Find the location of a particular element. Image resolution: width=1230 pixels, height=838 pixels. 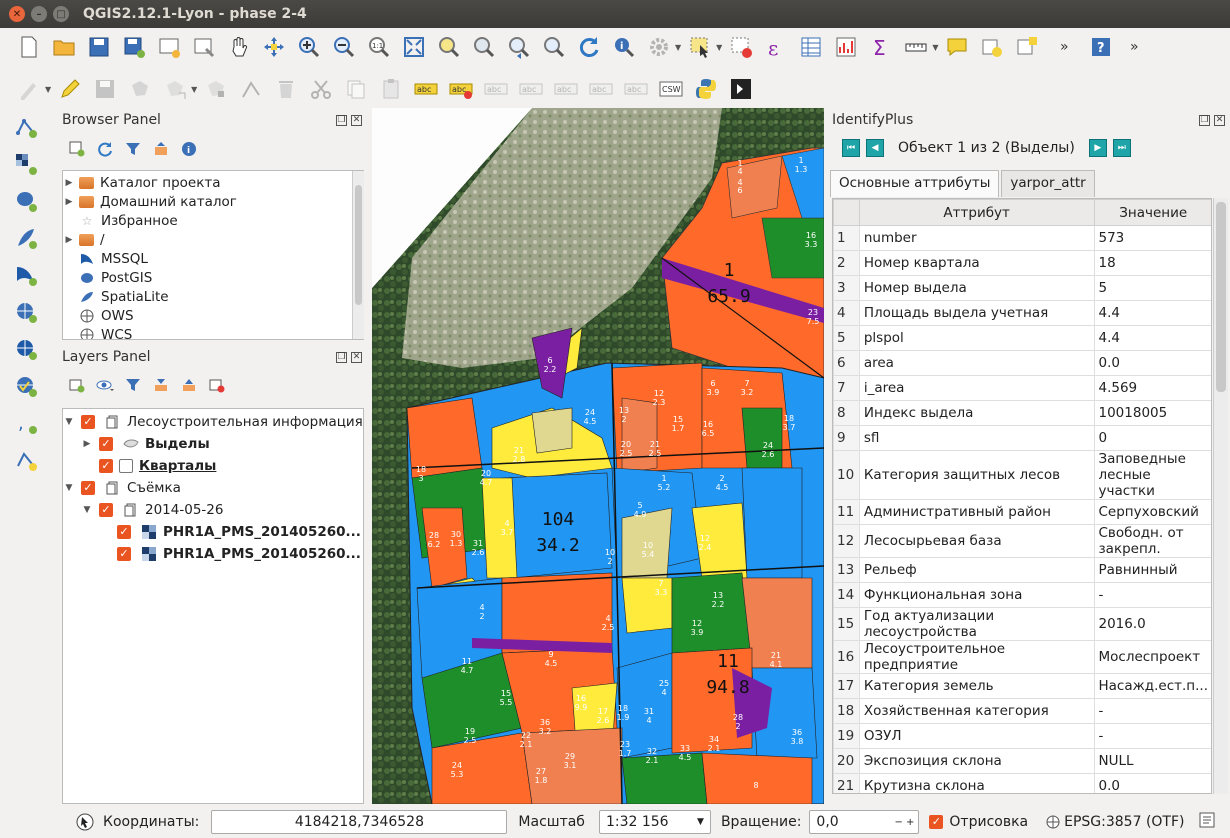

column-header-attribute: Аттрибут is located at coordinates (976, 212).